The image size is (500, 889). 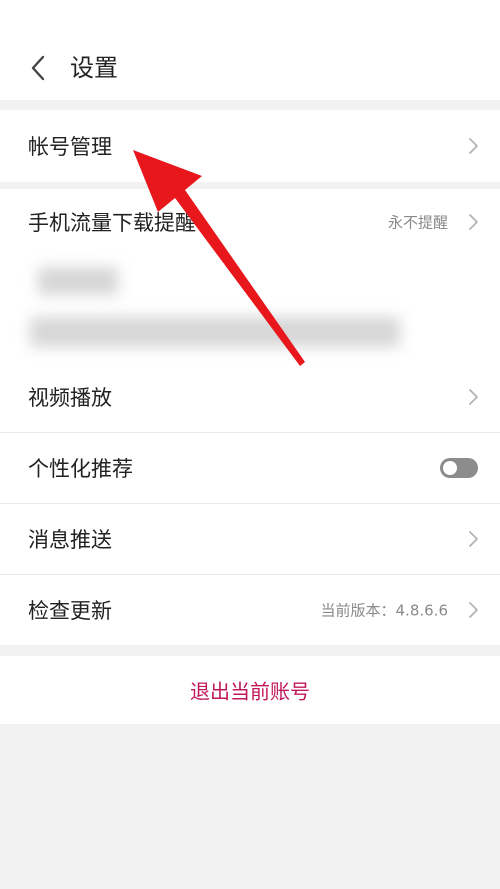 What do you see at coordinates (215, 332) in the screenshot?
I see `blurred-text` at bounding box center [215, 332].